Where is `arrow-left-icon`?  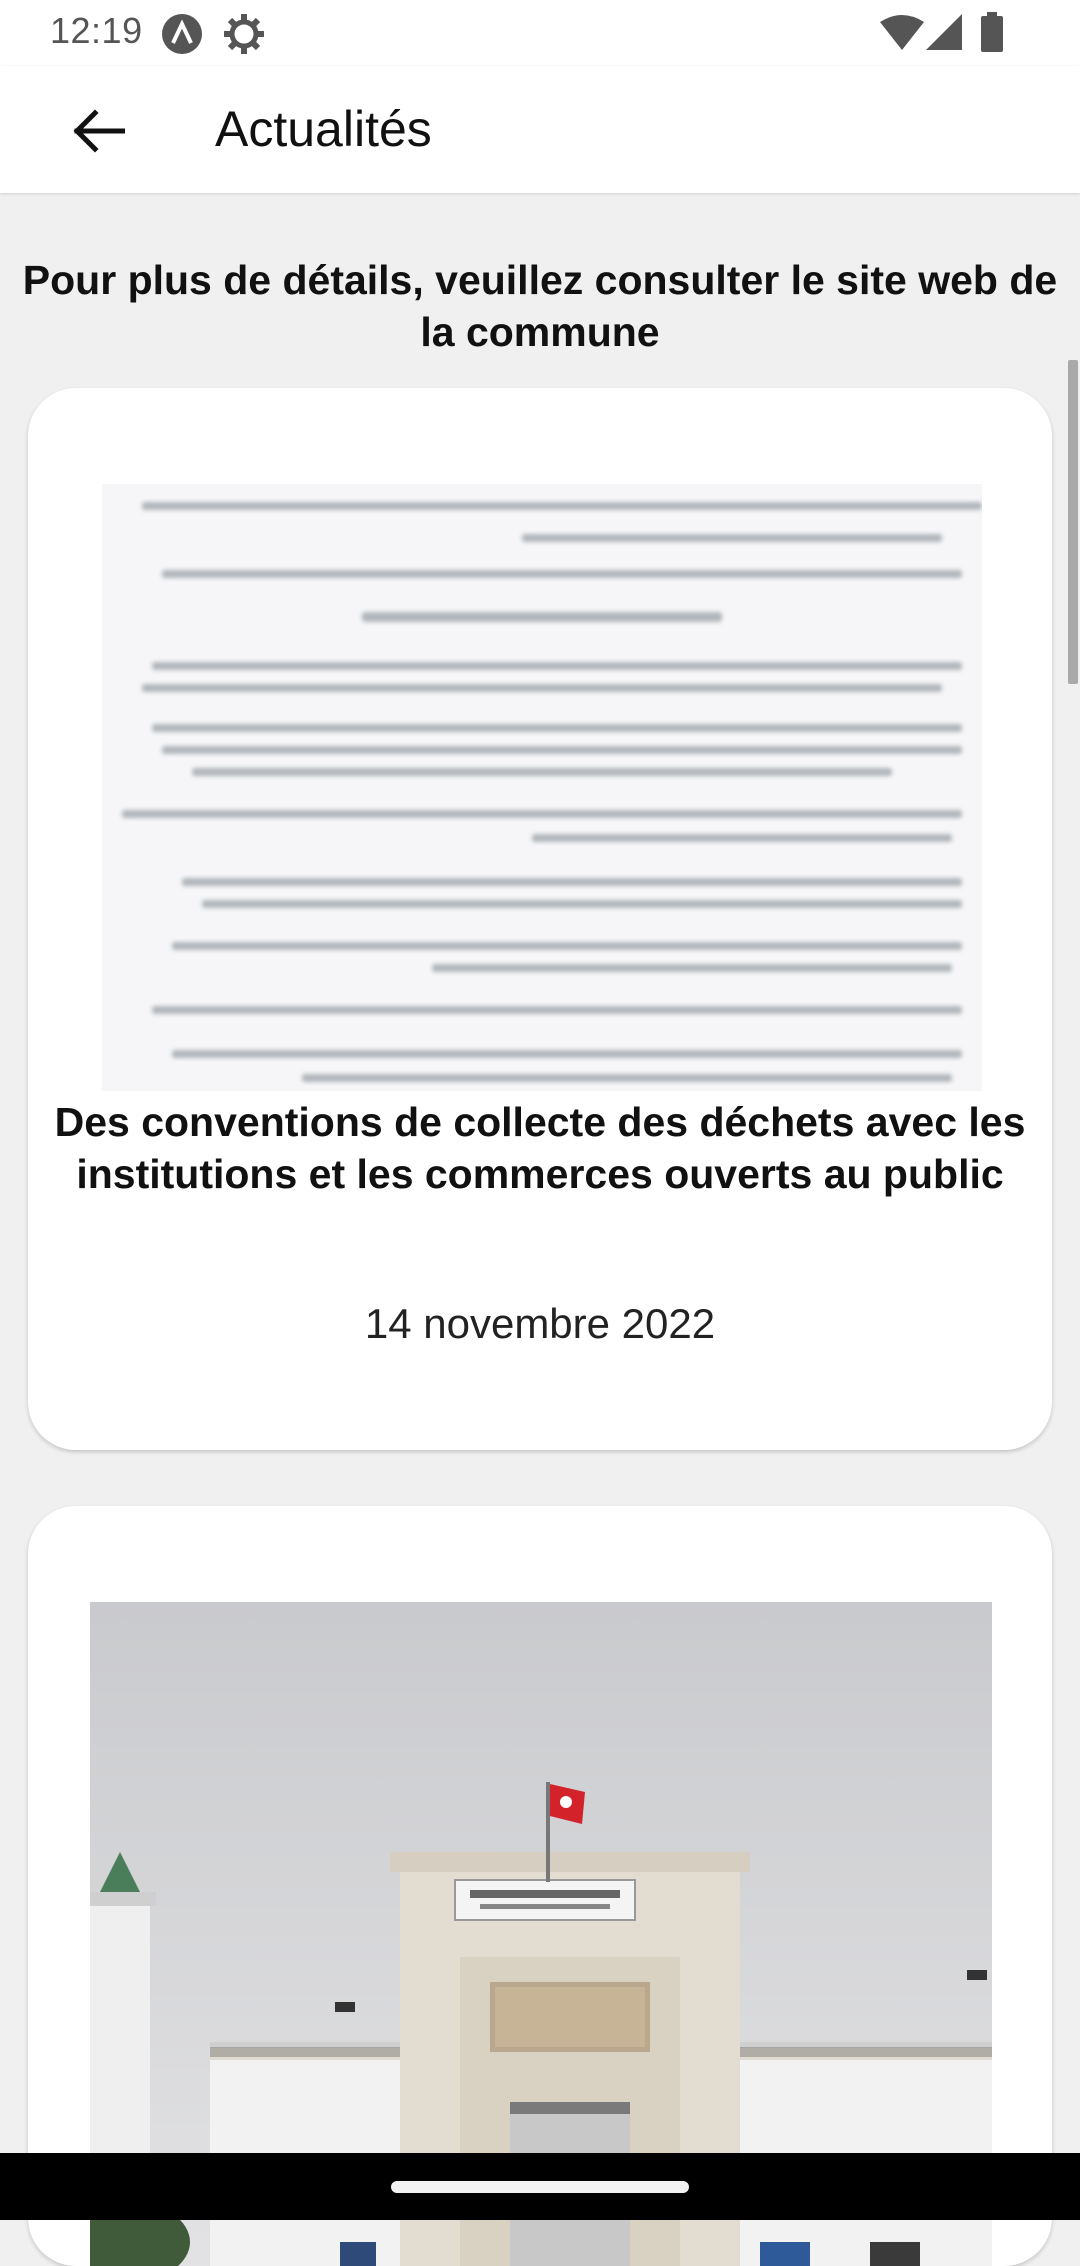
arrow-left-icon is located at coordinates (99, 133).